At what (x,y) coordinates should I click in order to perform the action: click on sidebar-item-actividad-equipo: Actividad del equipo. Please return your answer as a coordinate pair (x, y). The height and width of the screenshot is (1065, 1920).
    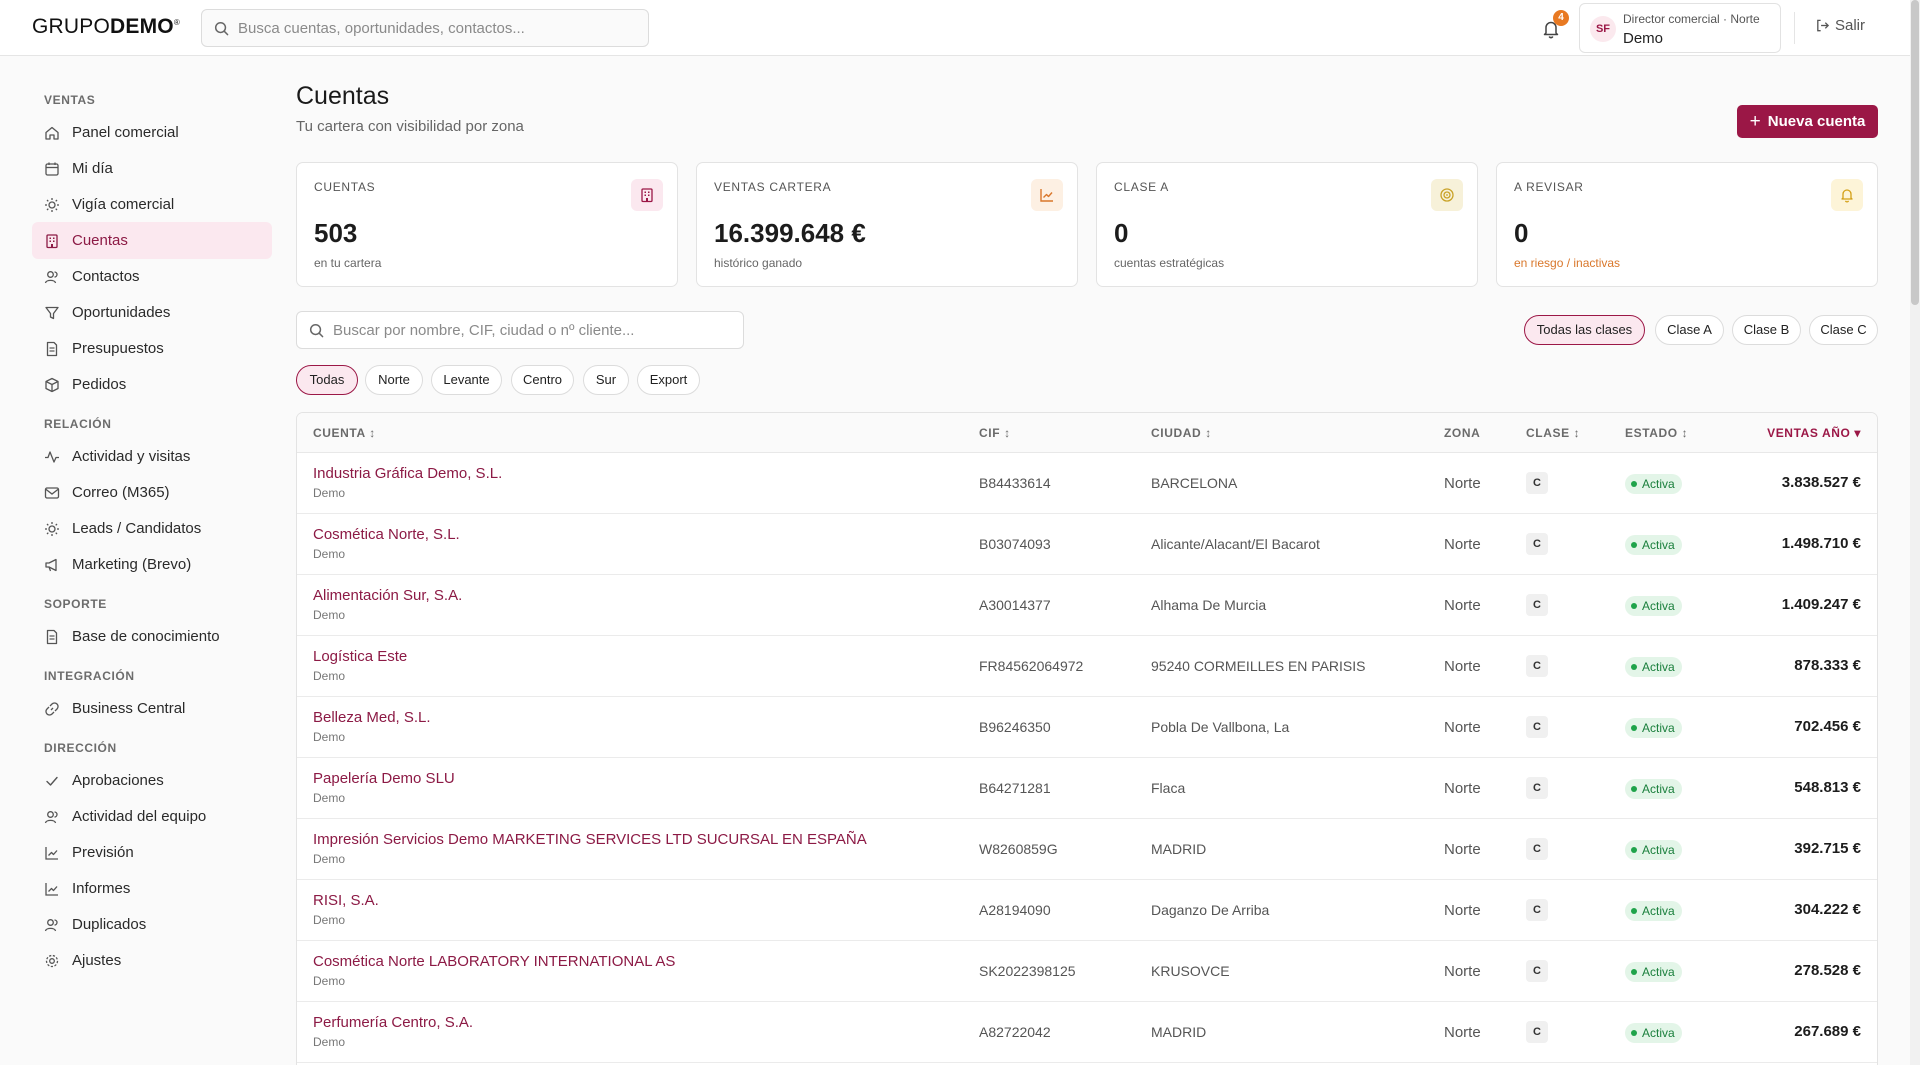
    Looking at the image, I should click on (152, 816).